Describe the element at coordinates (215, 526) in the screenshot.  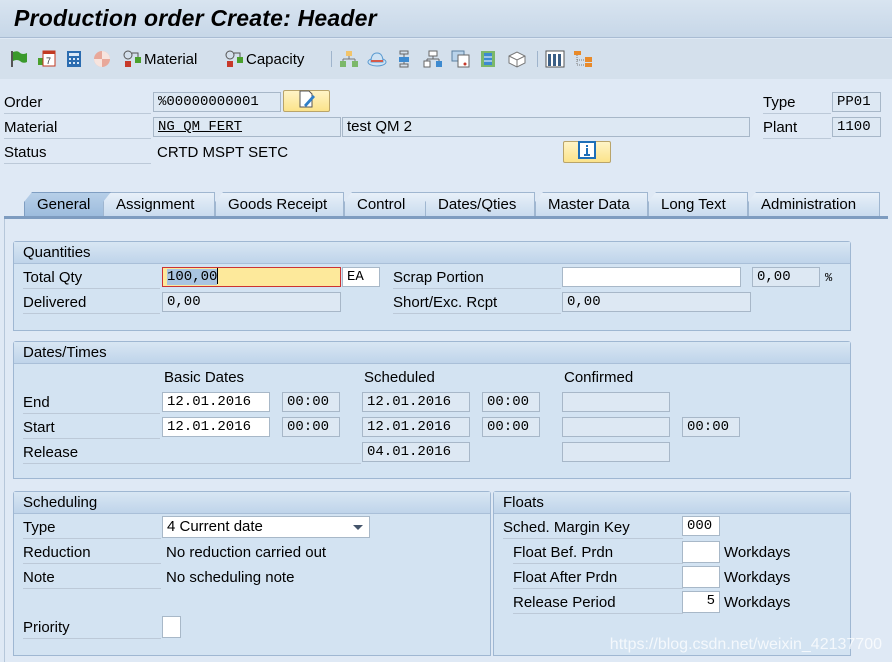
I see `scheduling-type-value: 4 Current date` at that location.